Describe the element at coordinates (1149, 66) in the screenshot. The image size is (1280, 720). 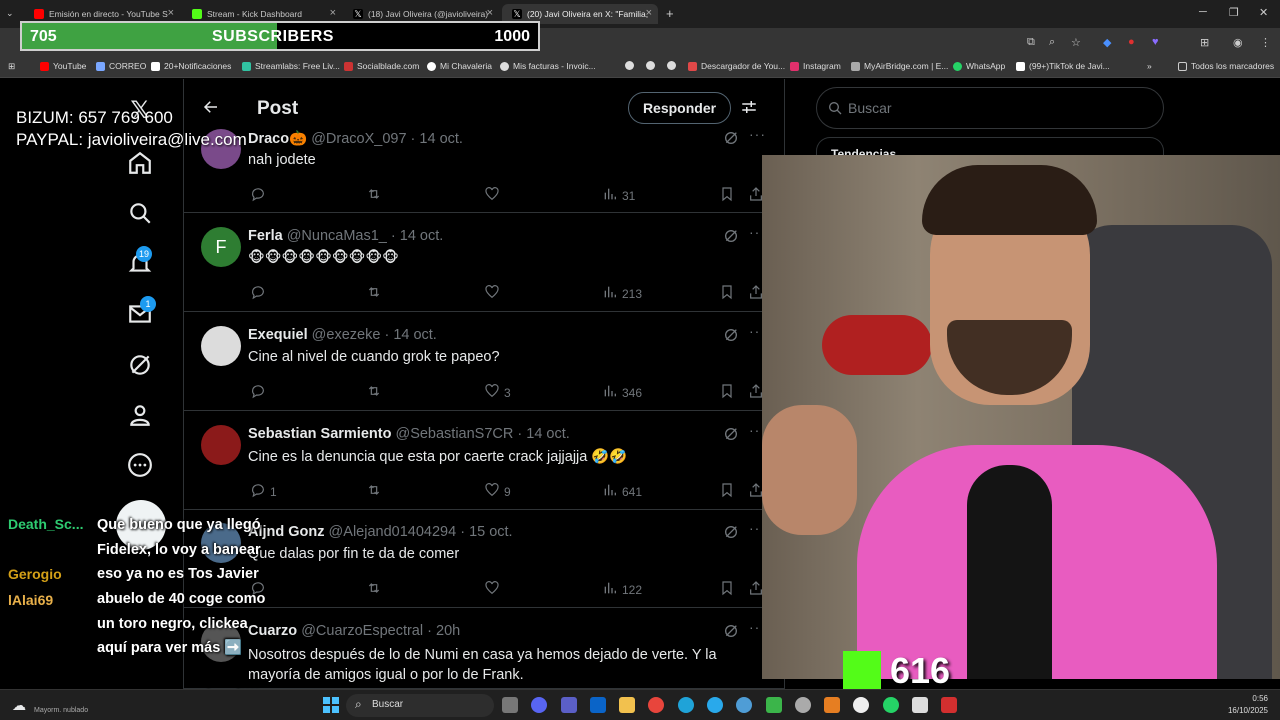
I see `more-bookmarks-icon: »` at that location.